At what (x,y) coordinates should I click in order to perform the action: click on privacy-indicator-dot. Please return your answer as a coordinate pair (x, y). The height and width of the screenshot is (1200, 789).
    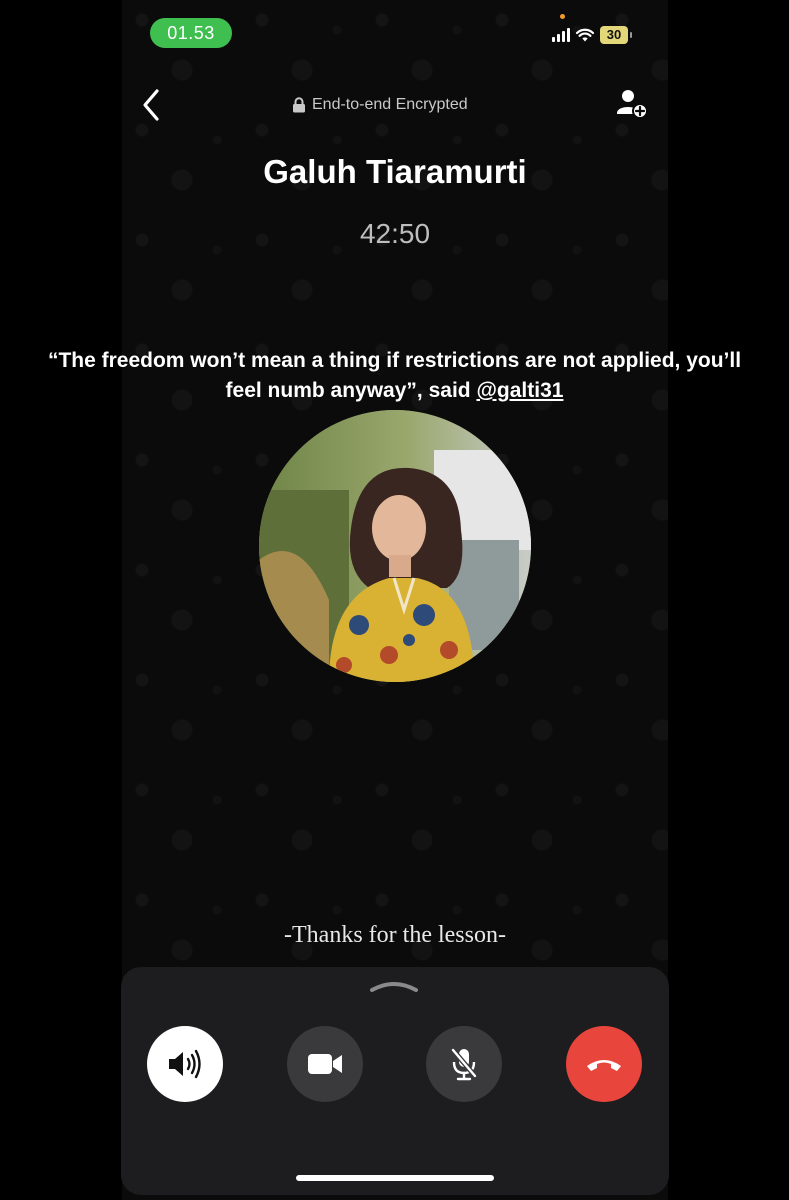
    Looking at the image, I should click on (562, 16).